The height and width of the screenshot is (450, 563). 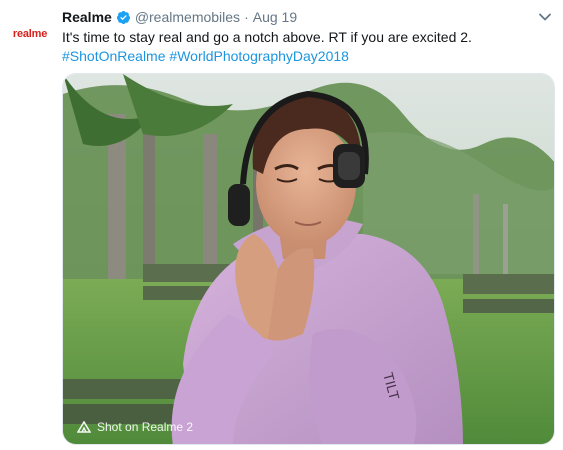 I want to click on hashtag-link: #WorldPhotographyDay2018, so click(x=259, y=56).